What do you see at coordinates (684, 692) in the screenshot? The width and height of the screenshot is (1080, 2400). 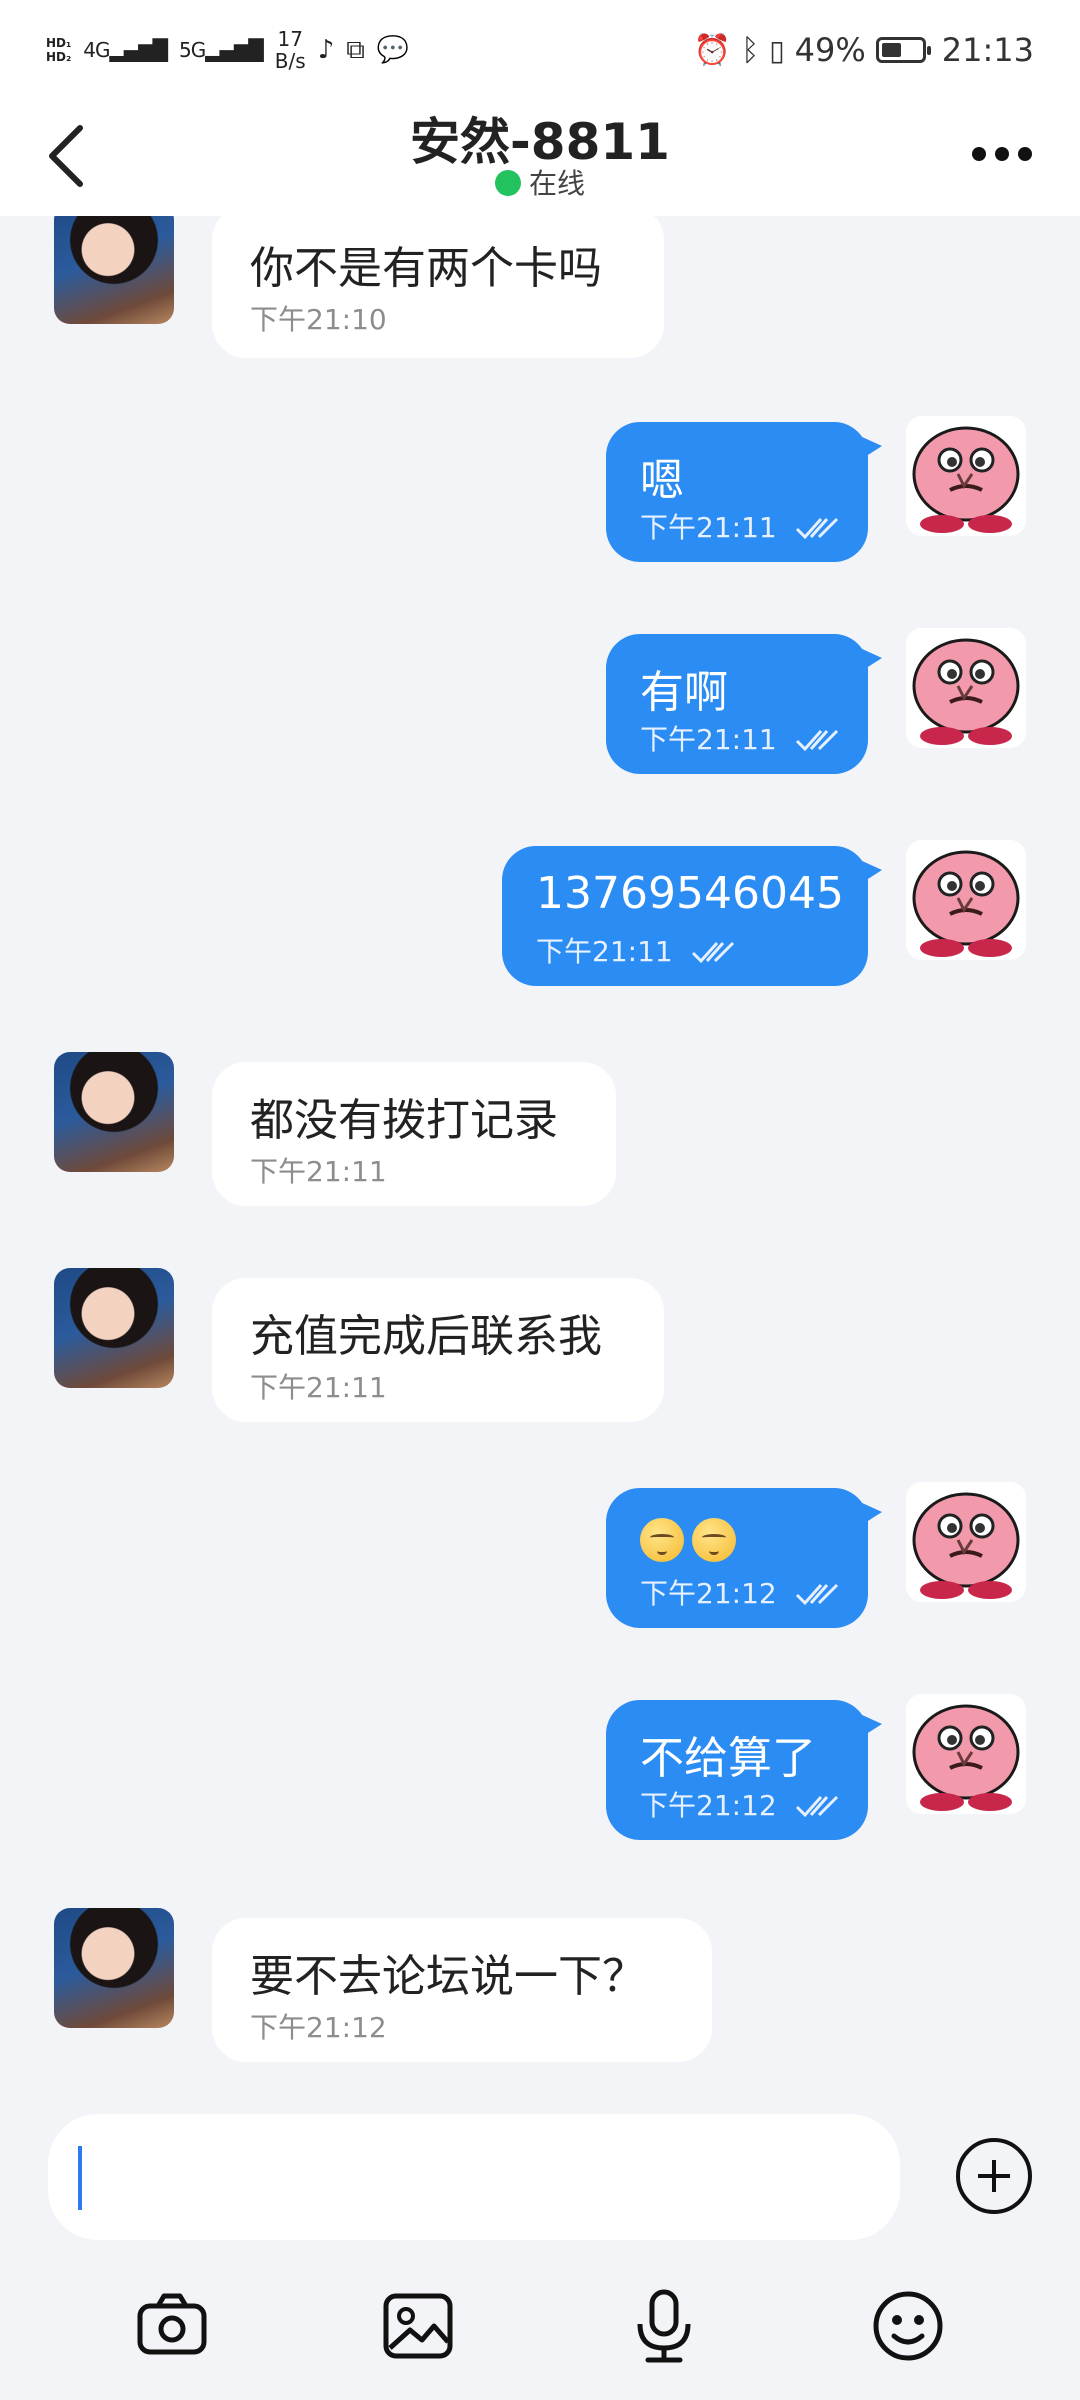 I see `message-text: 有啊` at bounding box center [684, 692].